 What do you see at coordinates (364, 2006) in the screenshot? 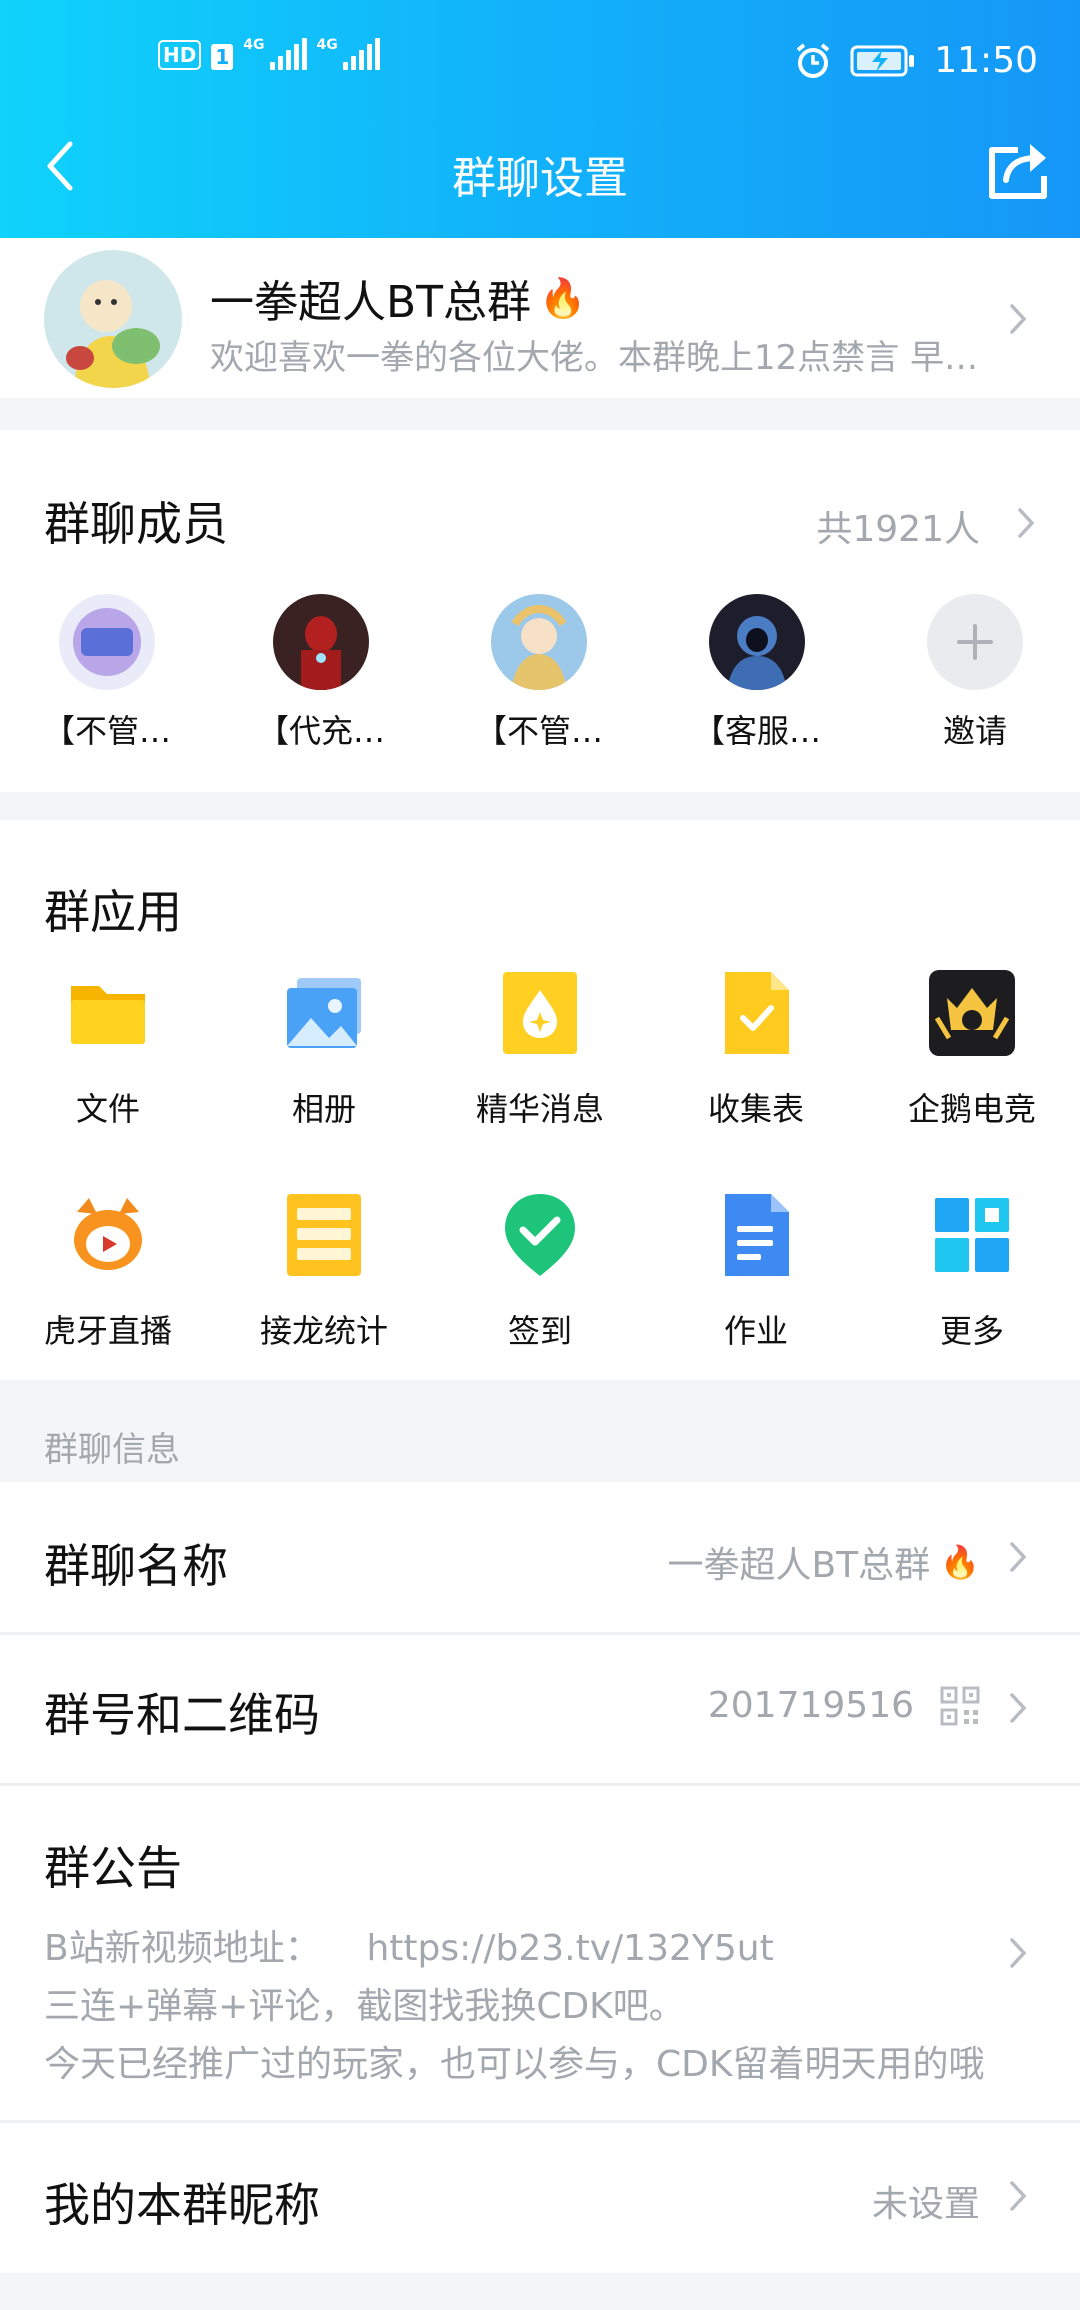
I see `notice-line: 三连+弹幕+评论，截图找我换CDK吧。` at bounding box center [364, 2006].